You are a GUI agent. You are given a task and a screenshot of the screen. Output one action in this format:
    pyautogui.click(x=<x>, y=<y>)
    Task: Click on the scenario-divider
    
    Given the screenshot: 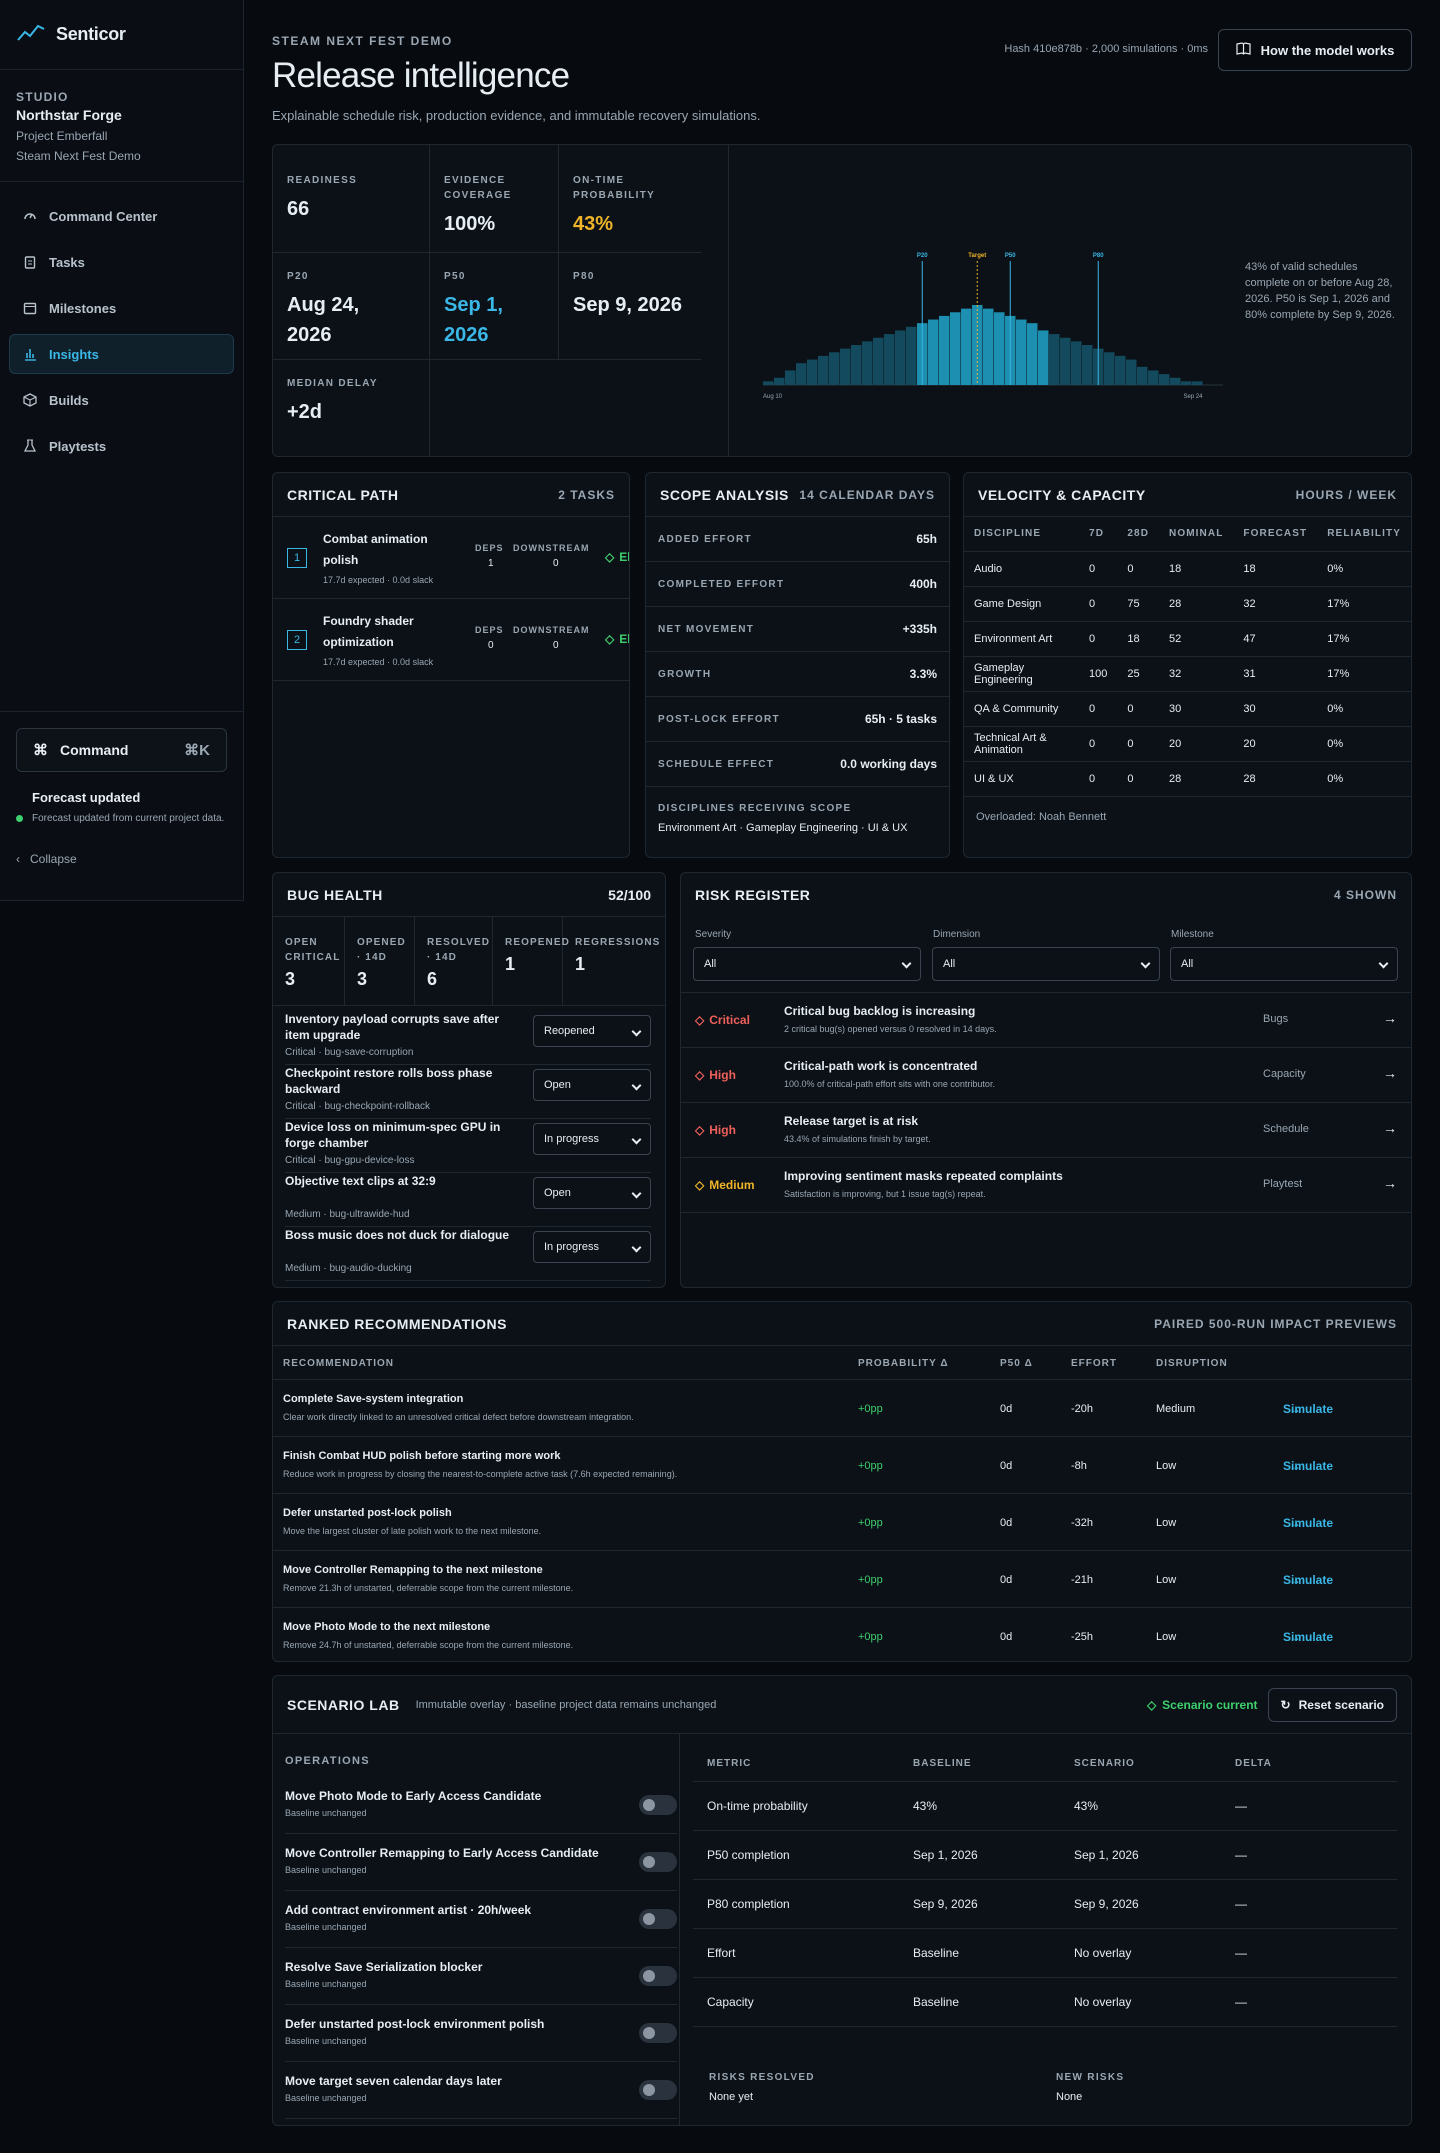 What is the action you would take?
    pyautogui.click(x=679, y=1929)
    